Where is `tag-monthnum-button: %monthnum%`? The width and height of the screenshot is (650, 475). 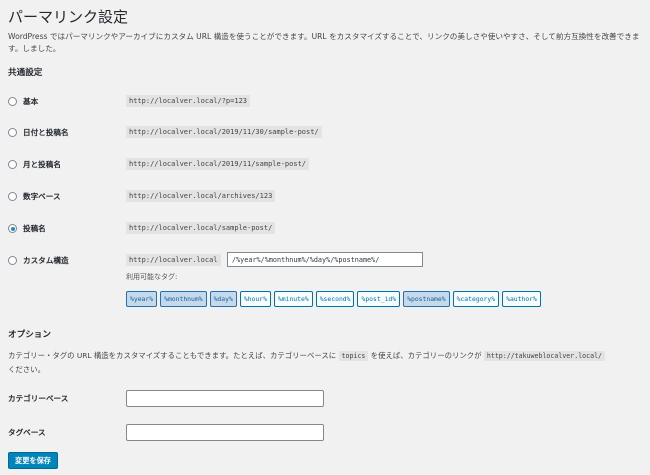
tag-monthnum-button: %monthnum% is located at coordinates (183, 299).